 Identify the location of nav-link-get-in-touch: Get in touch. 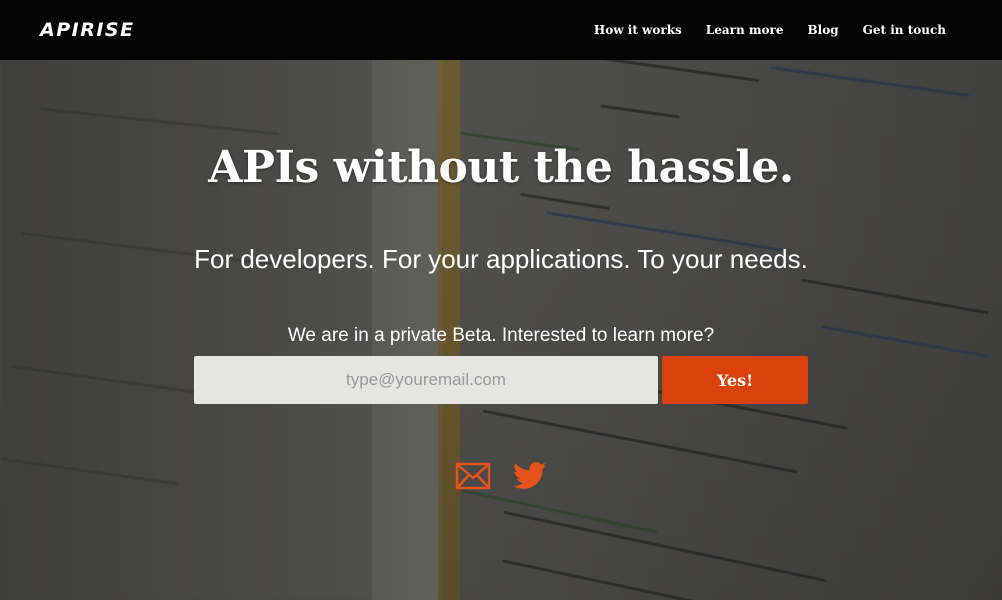
(904, 30).